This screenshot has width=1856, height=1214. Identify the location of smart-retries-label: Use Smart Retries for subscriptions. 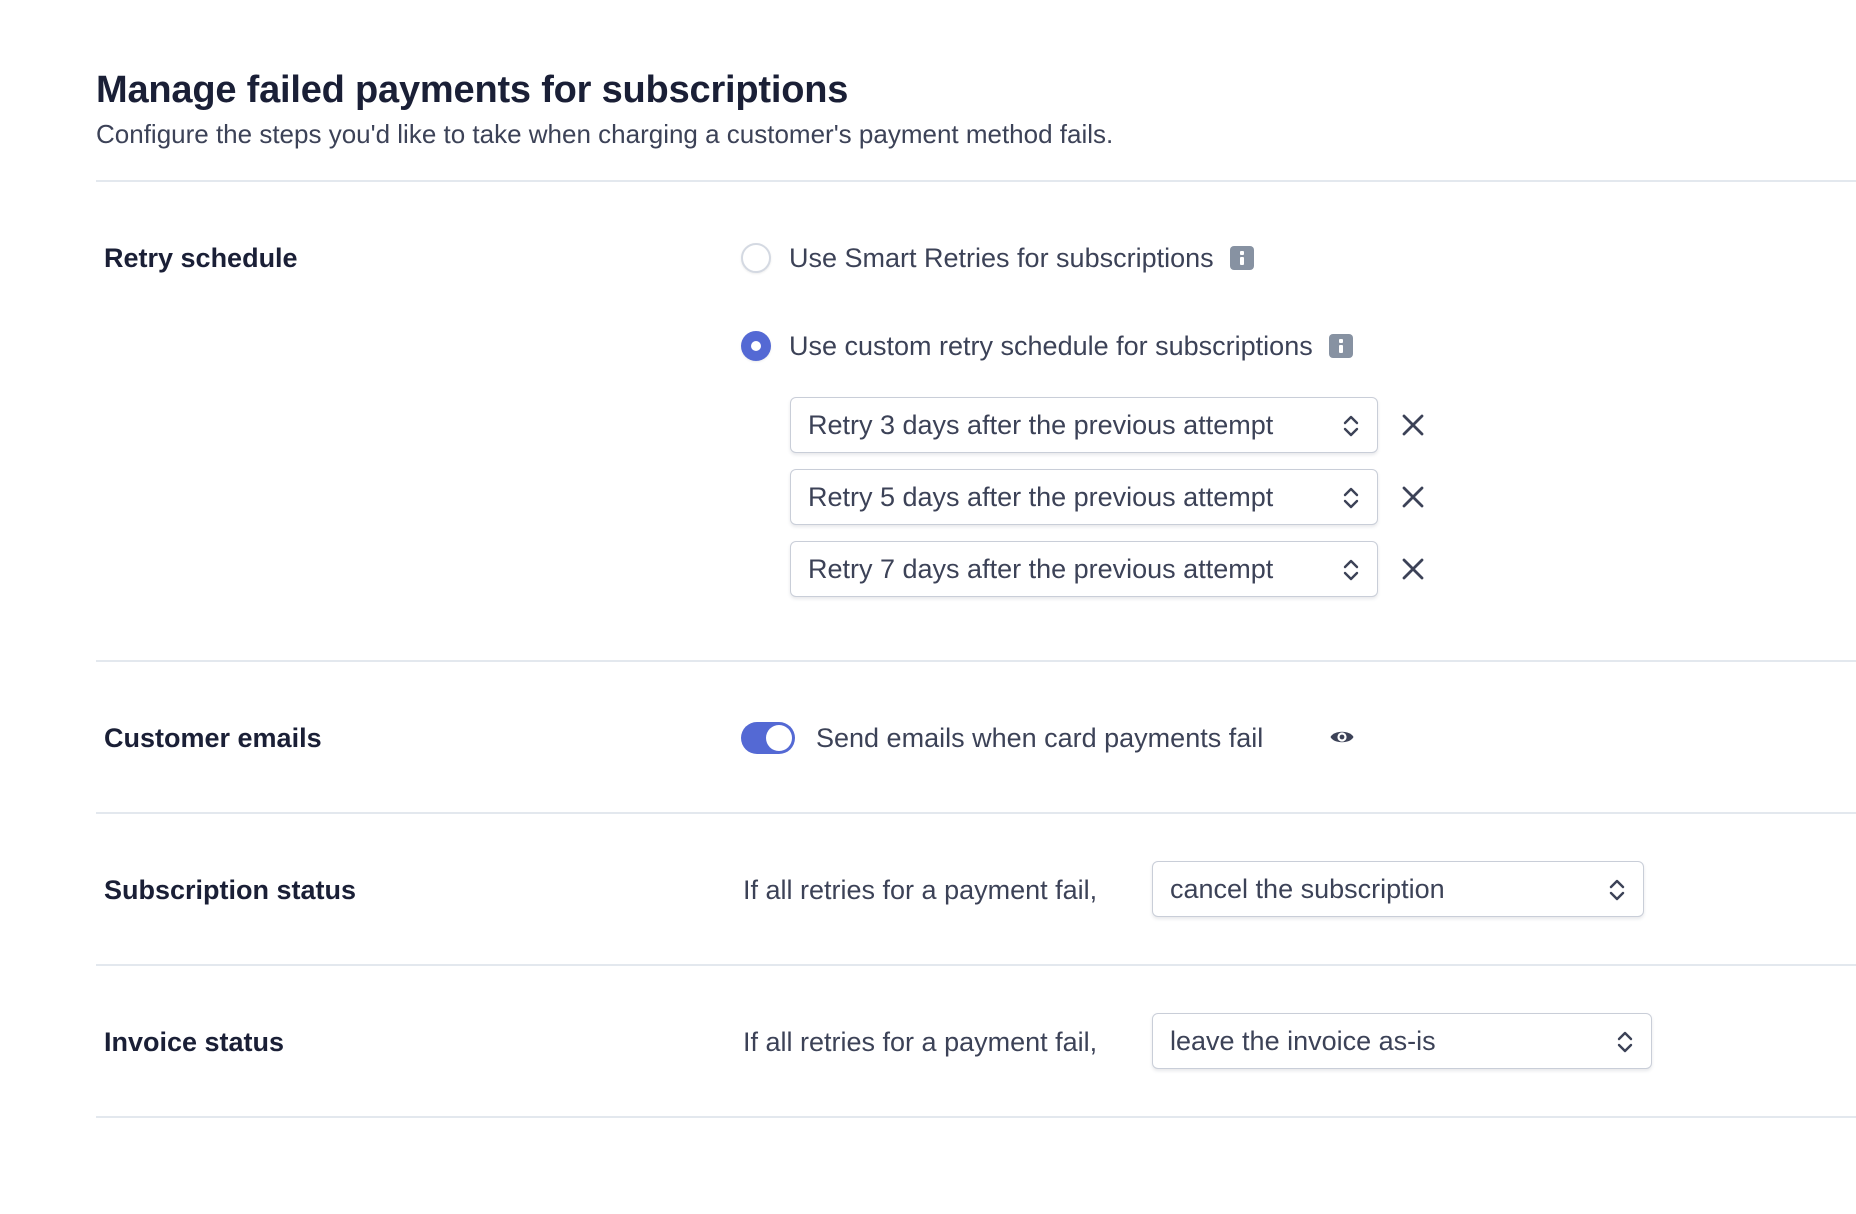
(1001, 258).